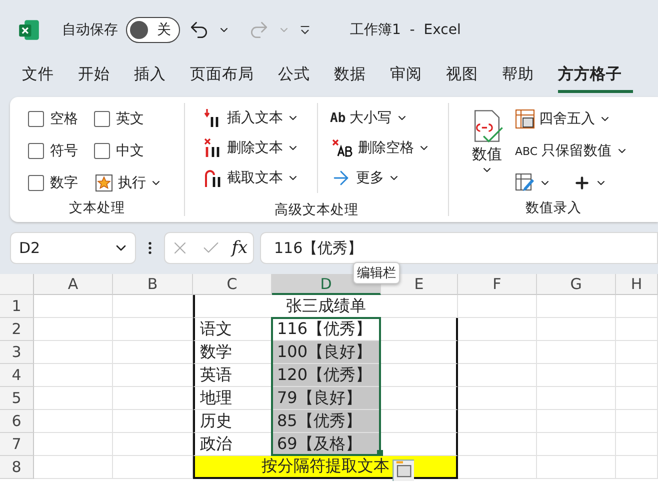 The width and height of the screenshot is (658, 492). Describe the element at coordinates (130, 119) in the screenshot. I see `checkbox-label: 英文` at that location.